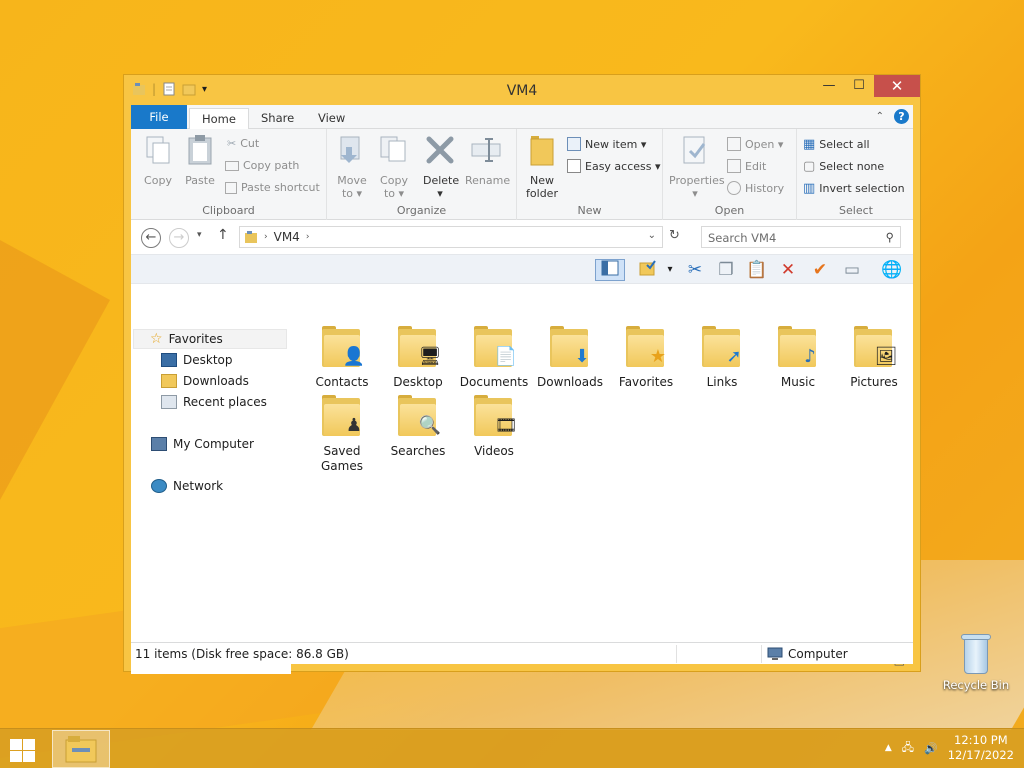  Describe the element at coordinates (199, 235) in the screenshot. I see `recent-locations-icon: ▾` at that location.